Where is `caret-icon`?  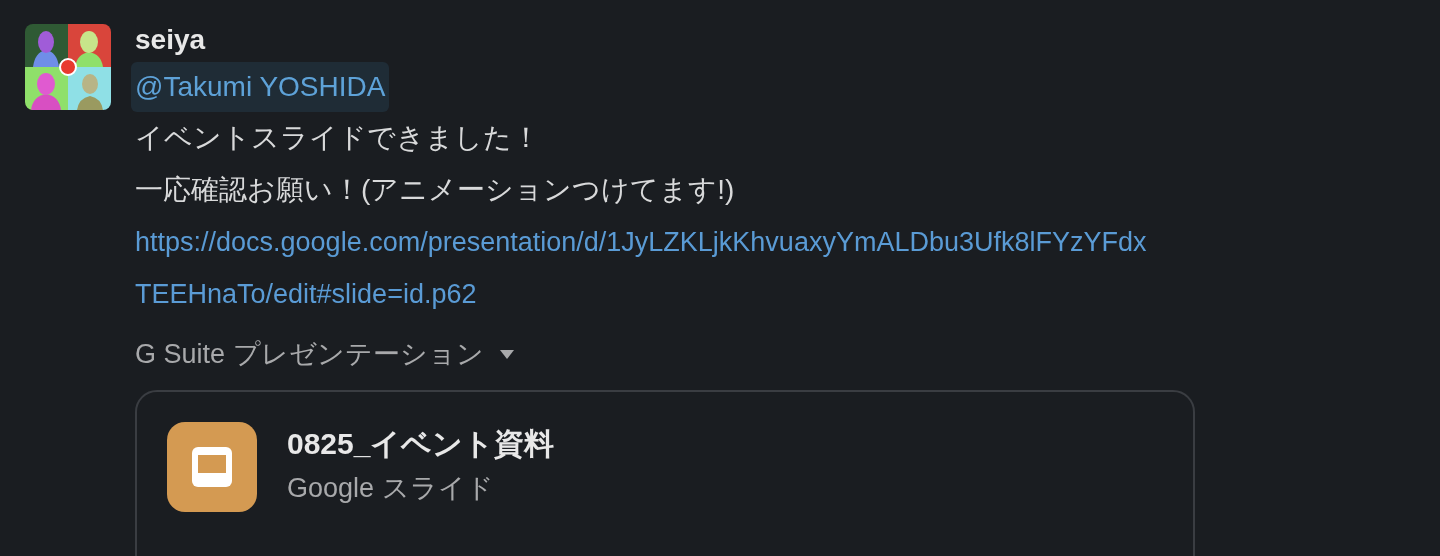 caret-icon is located at coordinates (506, 354).